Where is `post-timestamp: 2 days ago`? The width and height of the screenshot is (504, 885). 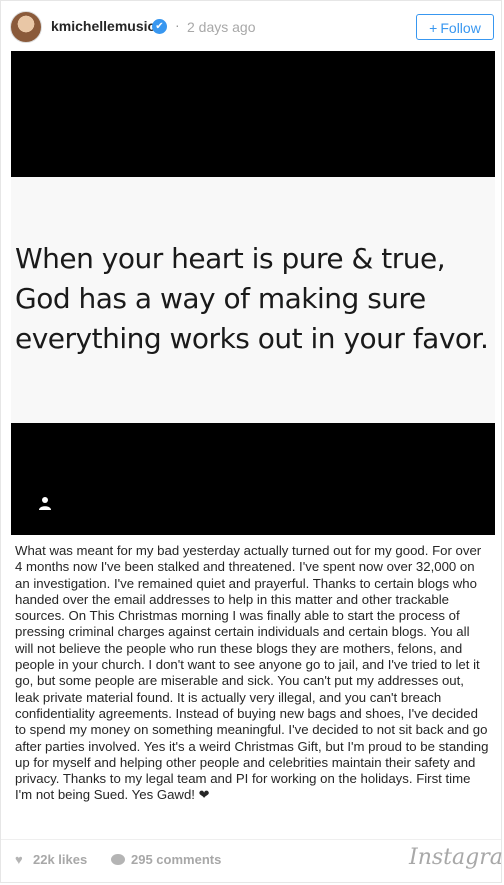 post-timestamp: 2 days ago is located at coordinates (221, 27).